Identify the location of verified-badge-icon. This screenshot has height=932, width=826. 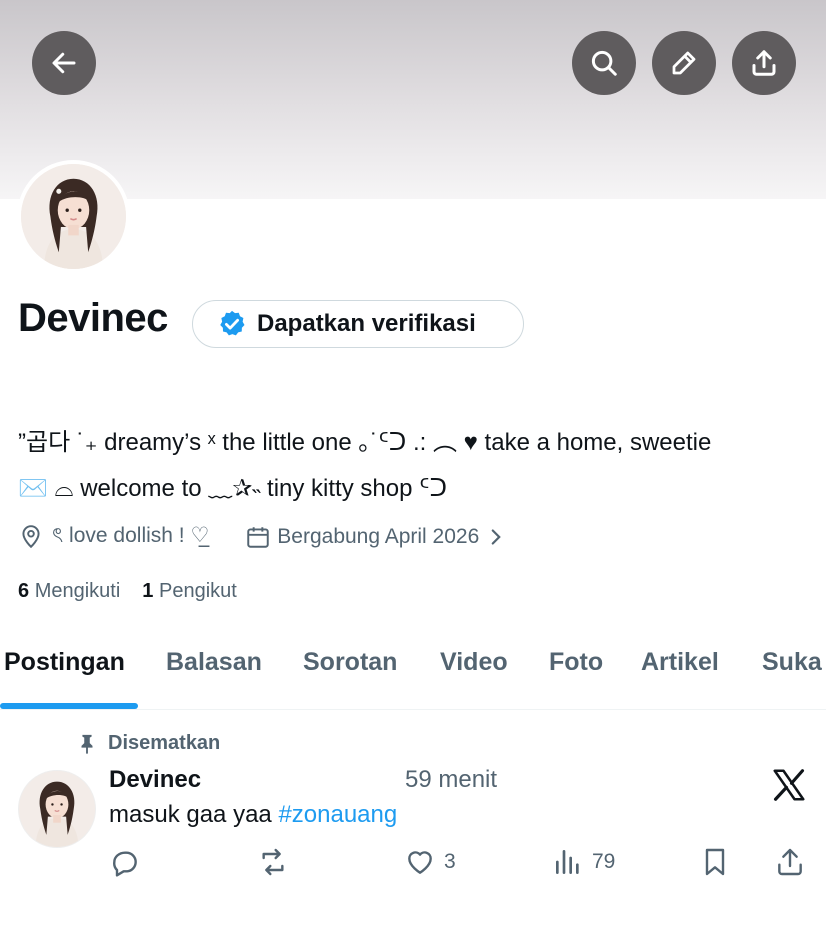
(232, 323).